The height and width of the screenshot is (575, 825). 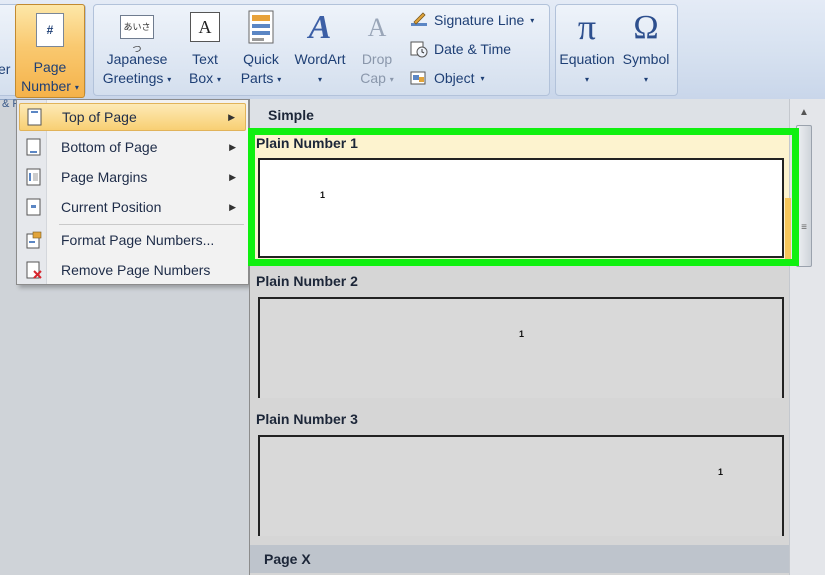 What do you see at coordinates (646, 48) in the screenshot?
I see `symbol-button: Ω Symbol ▾` at bounding box center [646, 48].